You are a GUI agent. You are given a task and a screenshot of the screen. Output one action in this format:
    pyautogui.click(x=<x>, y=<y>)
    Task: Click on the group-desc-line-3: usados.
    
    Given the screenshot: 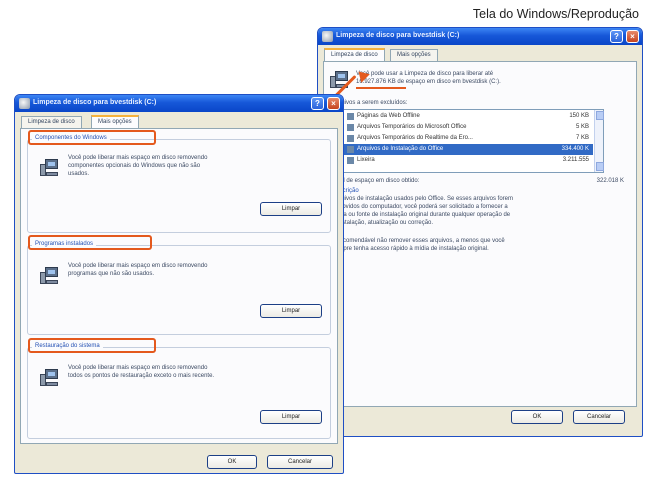 What is the action you would take?
    pyautogui.click(x=79, y=174)
    